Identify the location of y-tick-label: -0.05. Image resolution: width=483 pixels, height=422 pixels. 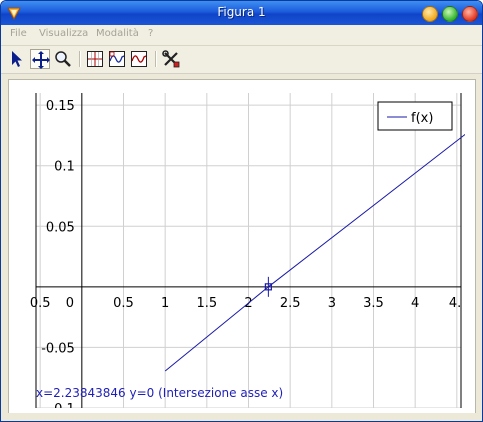
(58, 348).